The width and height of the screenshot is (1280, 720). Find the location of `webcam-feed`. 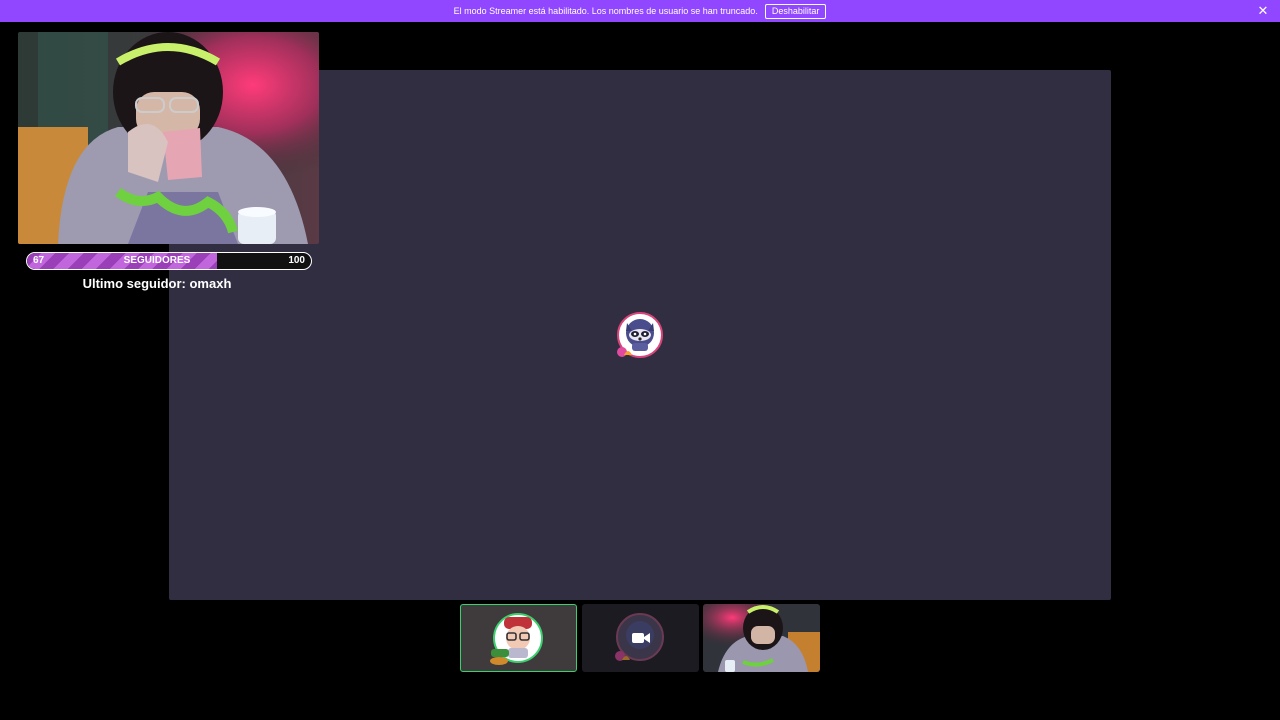

webcam-feed is located at coordinates (168, 138).